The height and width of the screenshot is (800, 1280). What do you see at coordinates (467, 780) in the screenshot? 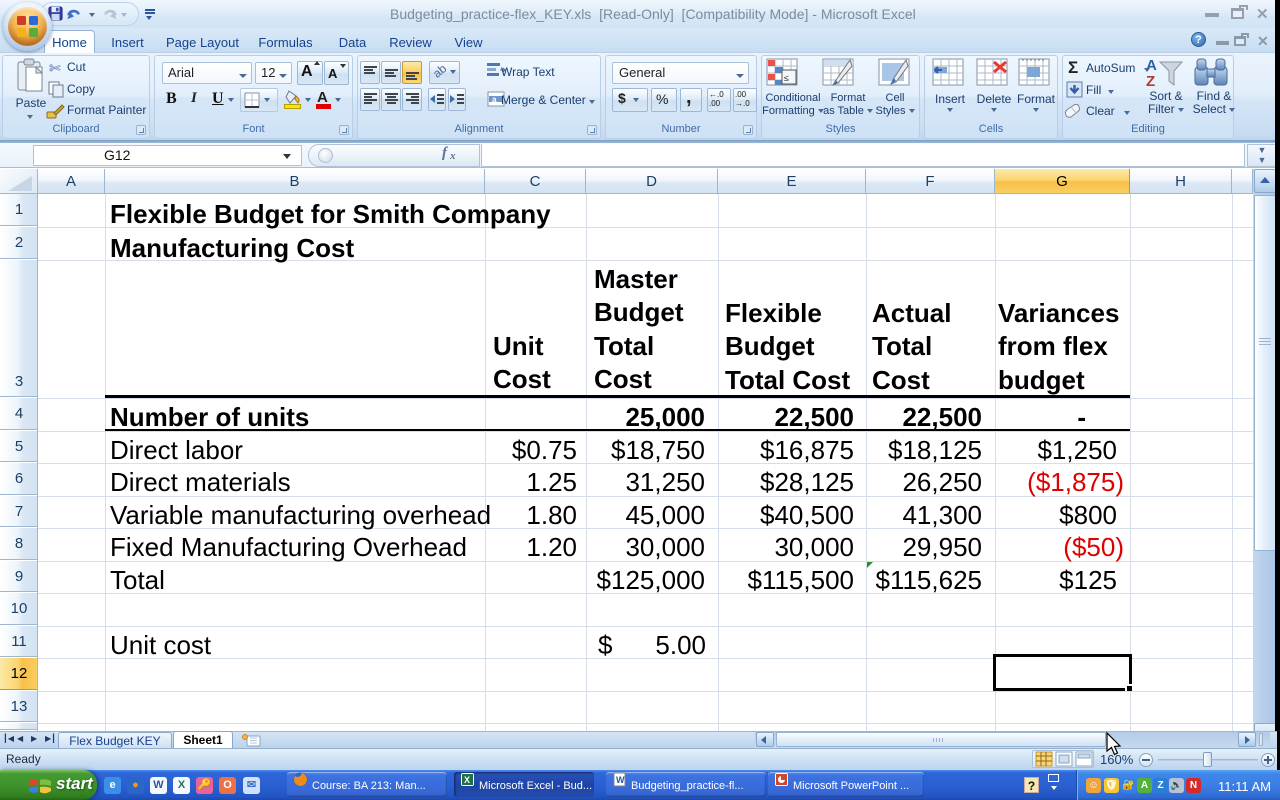
I see `svg-text: X` at bounding box center [467, 780].